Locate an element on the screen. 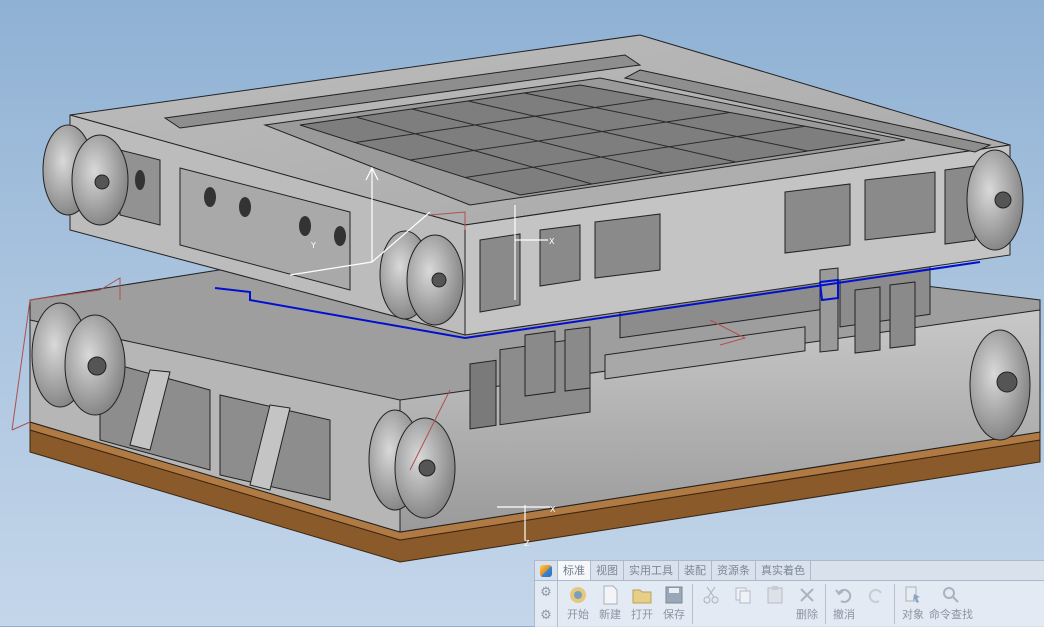 The width and height of the screenshot is (1044, 627). redo-icon is located at coordinates (875, 595).